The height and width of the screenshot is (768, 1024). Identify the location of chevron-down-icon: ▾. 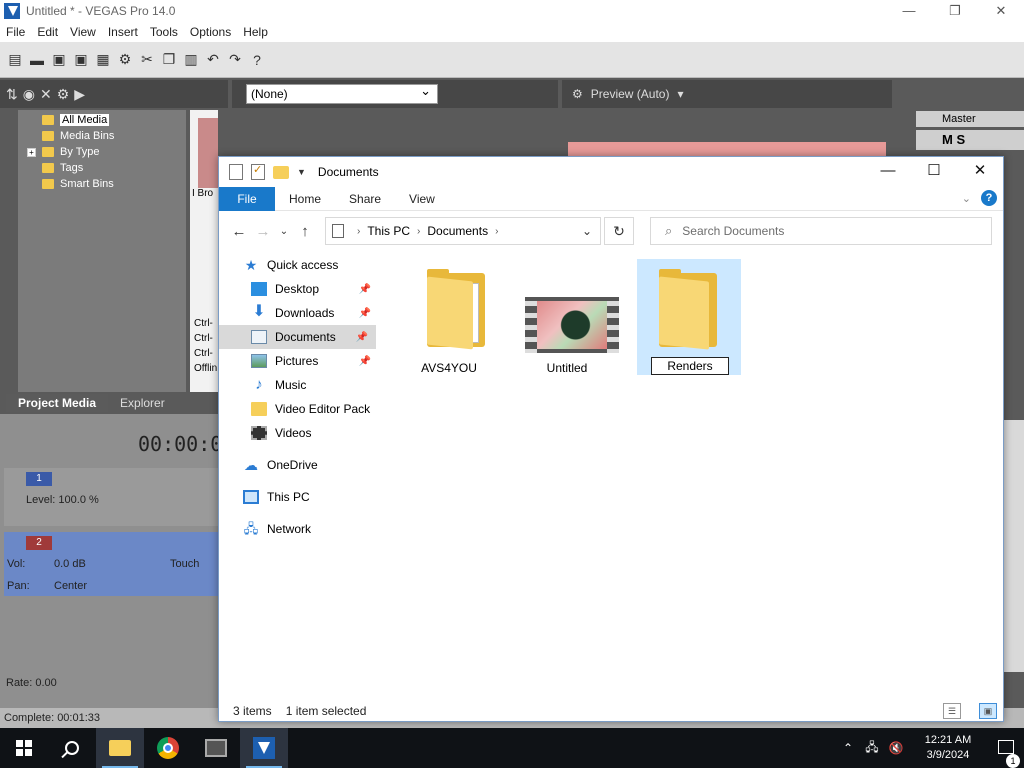
(680, 94).